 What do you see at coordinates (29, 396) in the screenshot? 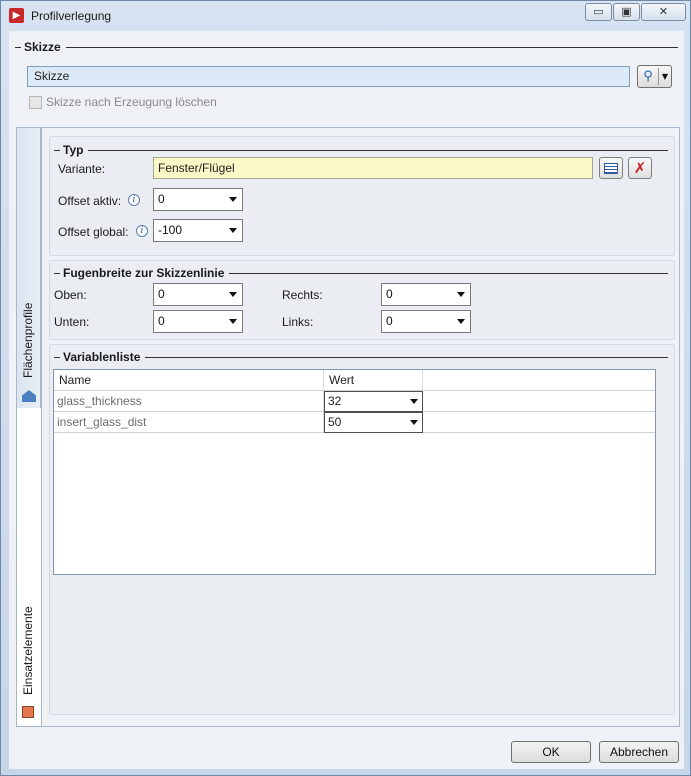
I see `house-icon` at bounding box center [29, 396].